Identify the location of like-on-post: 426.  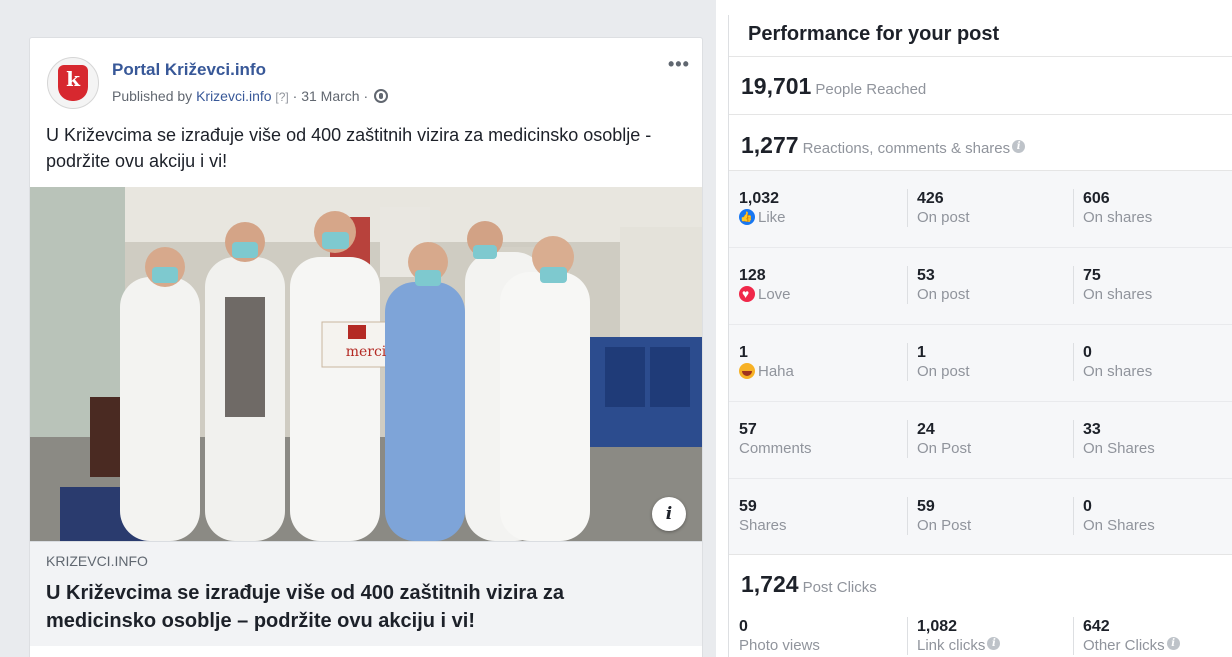
(930, 198).